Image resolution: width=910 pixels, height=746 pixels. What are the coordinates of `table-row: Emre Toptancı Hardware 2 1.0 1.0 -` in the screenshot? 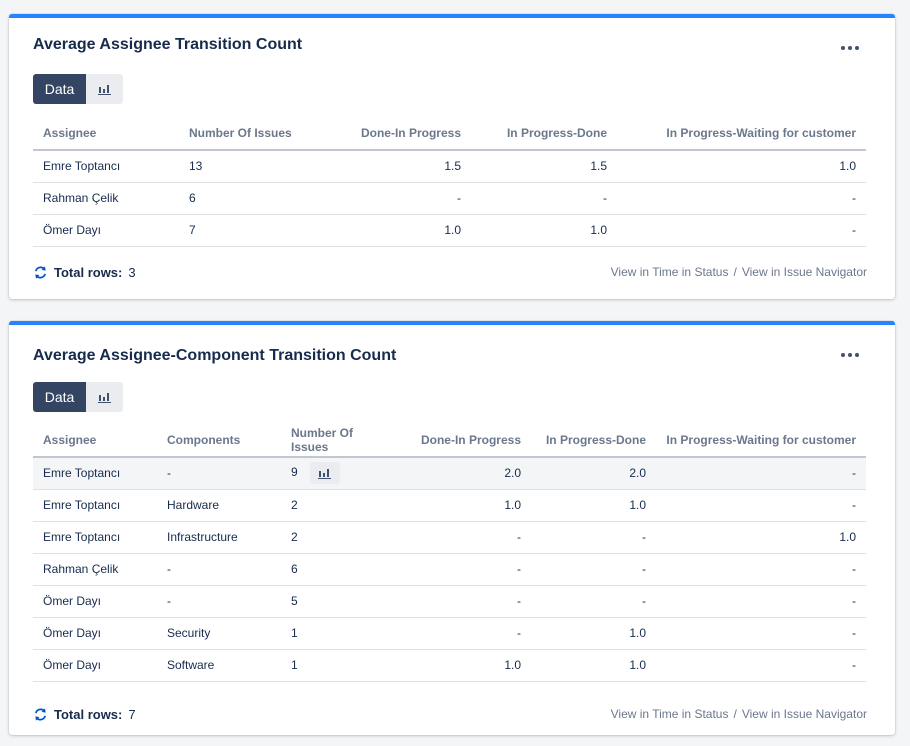 It's located at (449, 505).